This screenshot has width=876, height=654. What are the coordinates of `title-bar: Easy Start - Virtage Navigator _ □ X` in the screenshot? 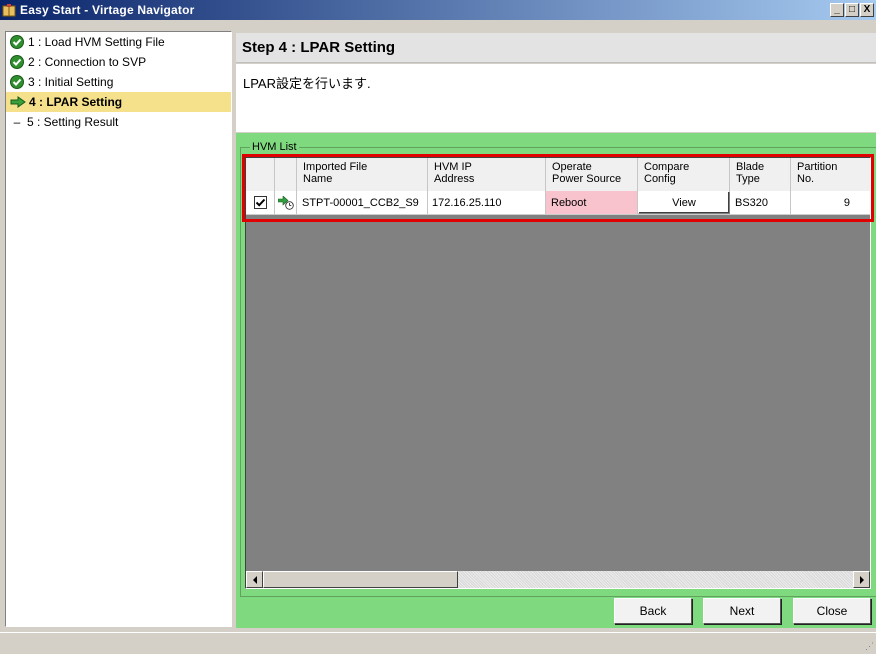 It's located at (438, 10).